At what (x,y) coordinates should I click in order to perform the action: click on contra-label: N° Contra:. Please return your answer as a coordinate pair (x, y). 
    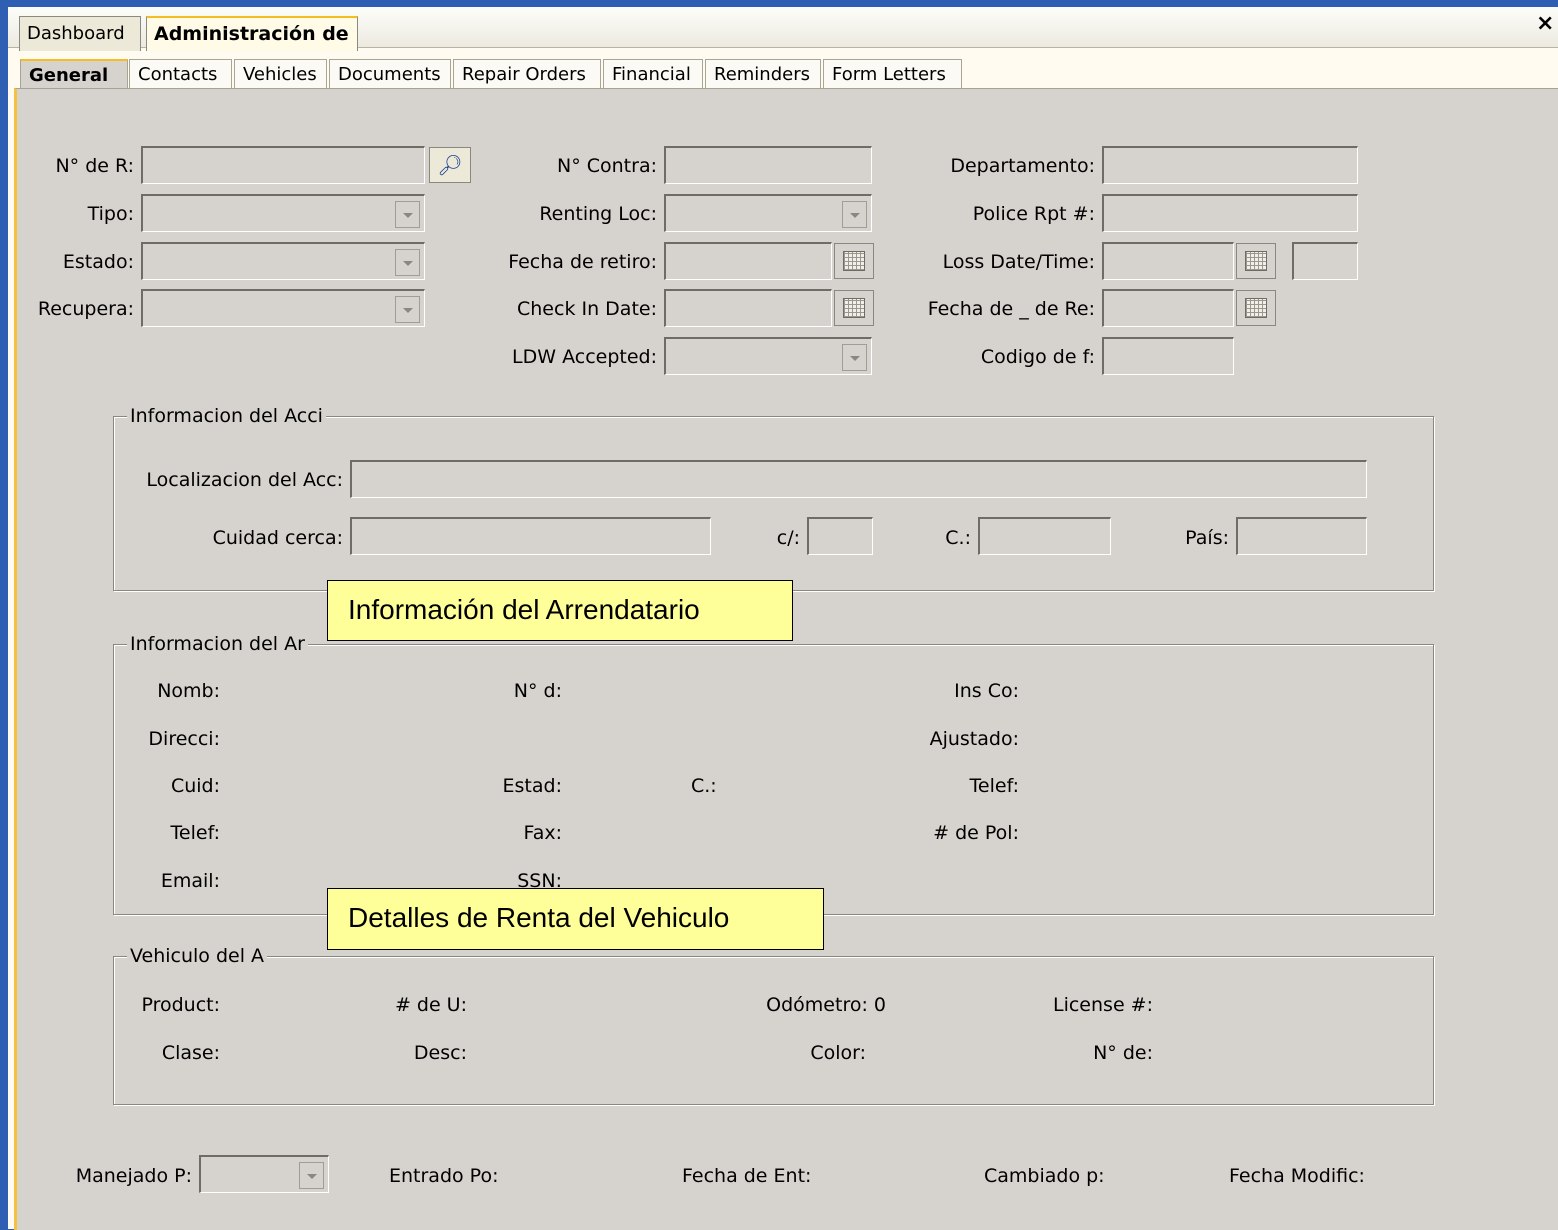
    Looking at the image, I should click on (607, 166).